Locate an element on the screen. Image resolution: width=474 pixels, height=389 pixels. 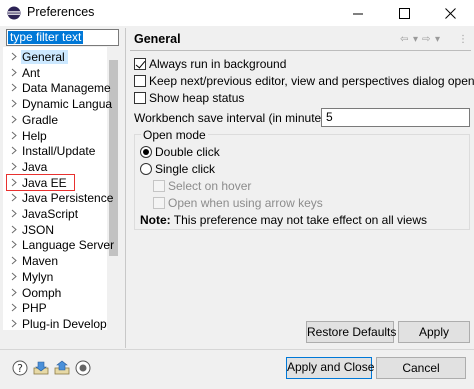
highlight-box is located at coordinates (40, 182).